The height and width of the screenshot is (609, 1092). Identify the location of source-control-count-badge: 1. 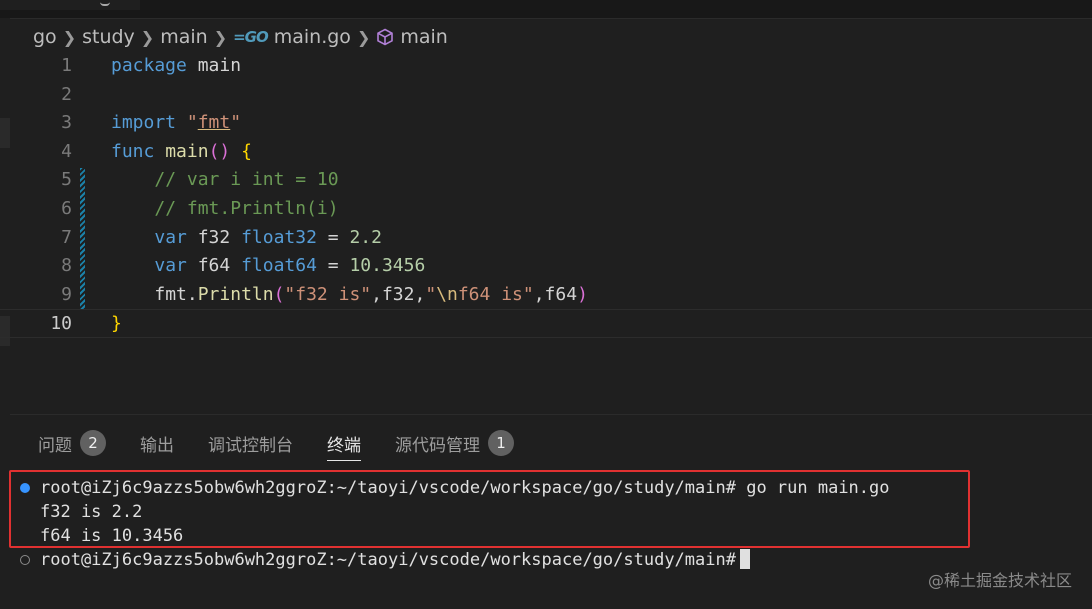
(501, 443).